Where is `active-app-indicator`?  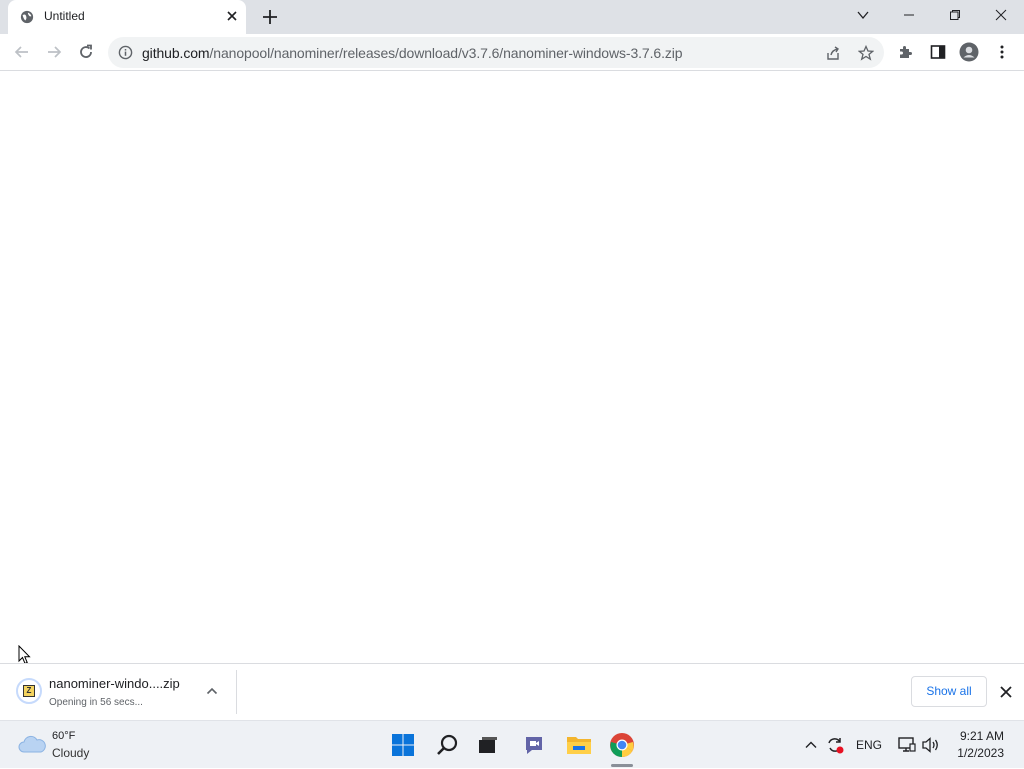
active-app-indicator is located at coordinates (622, 765).